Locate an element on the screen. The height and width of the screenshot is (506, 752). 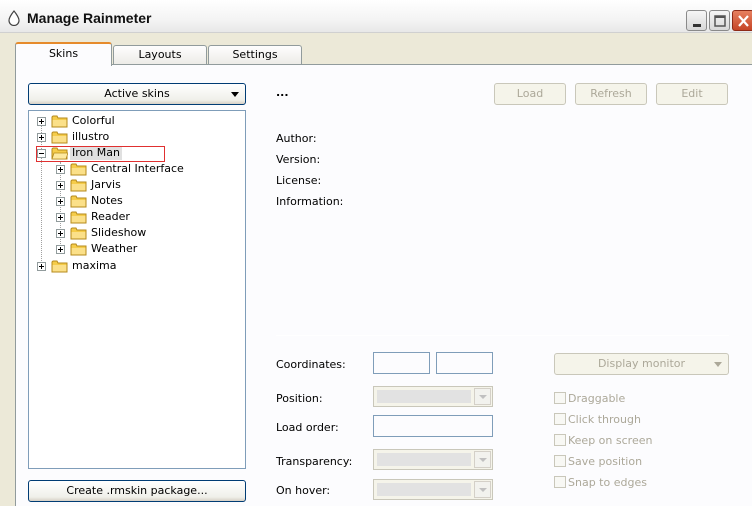
tree-item-weather: Weather is located at coordinates (134, 249).